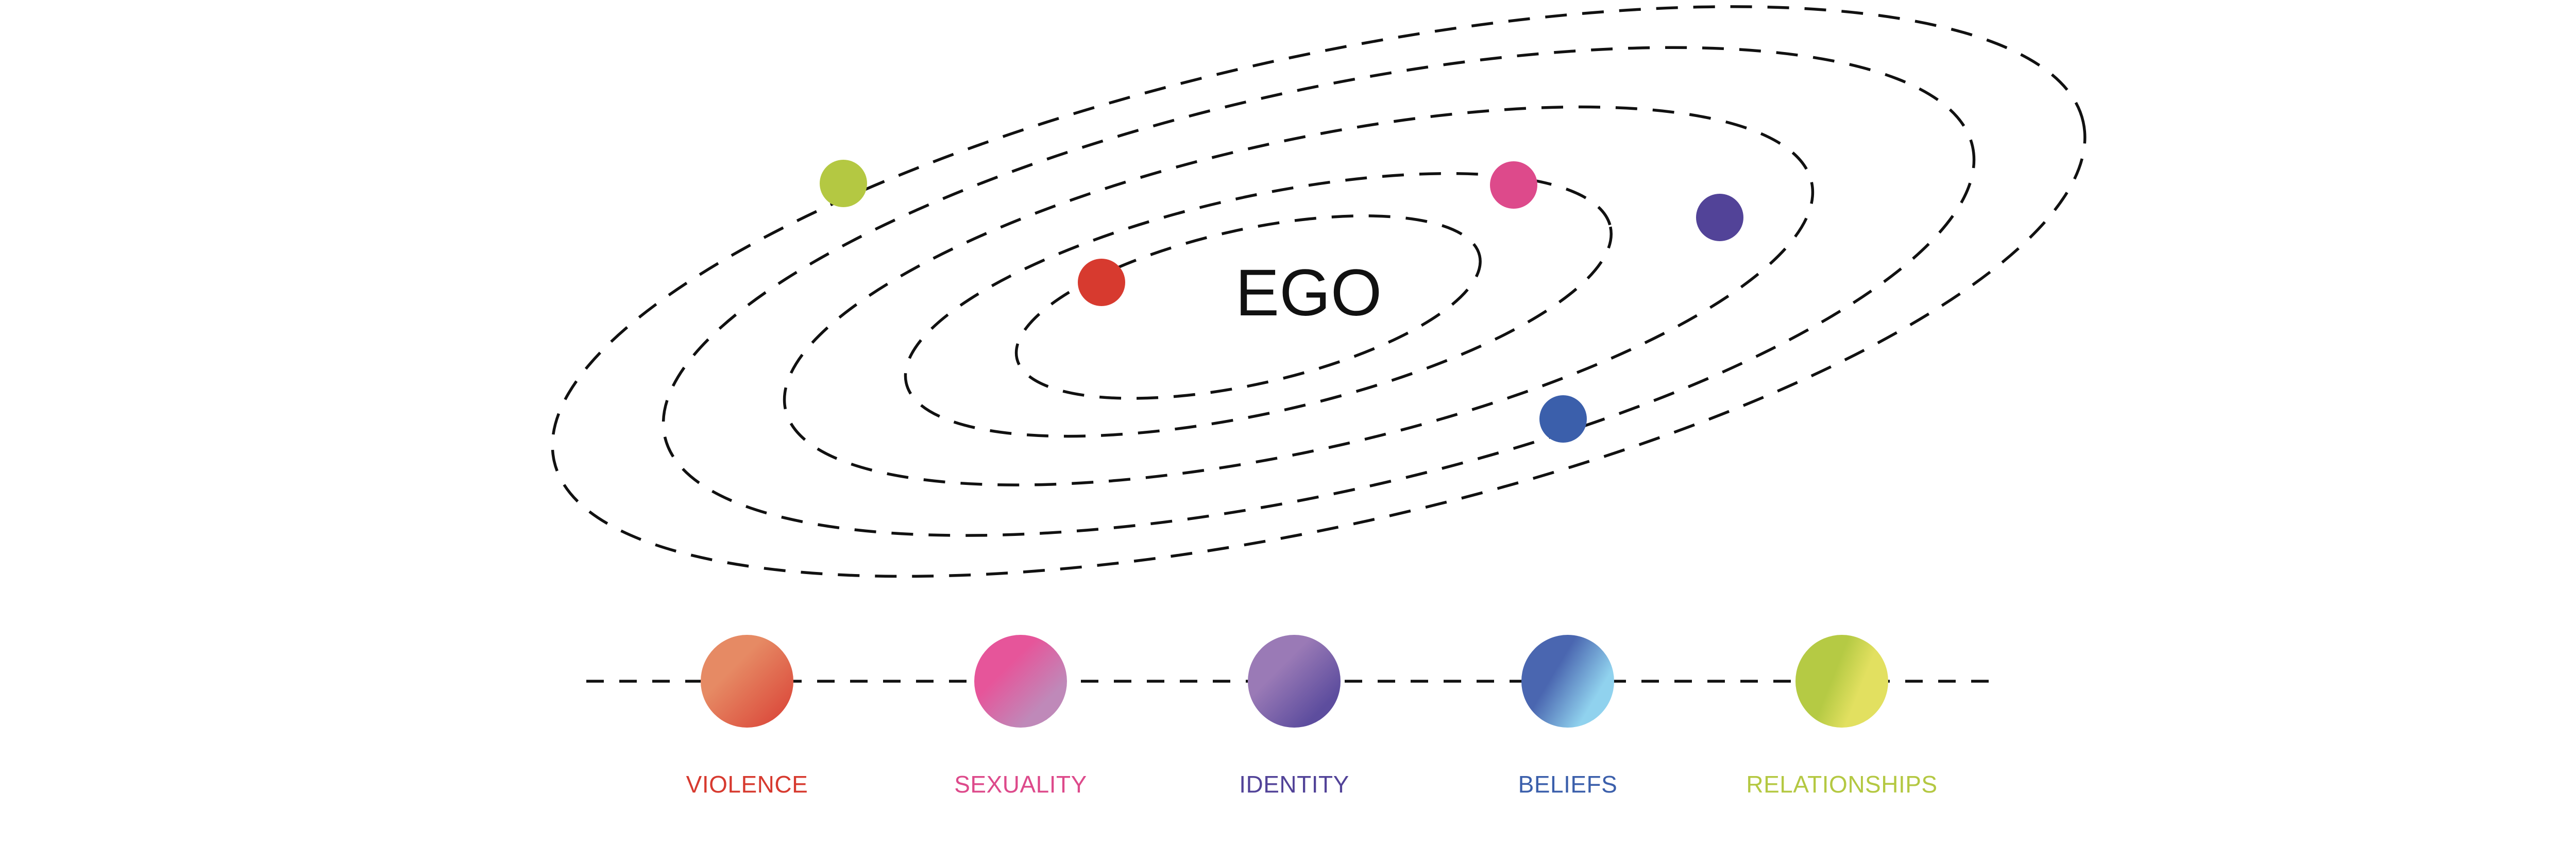 Image resolution: width=2576 pixels, height=859 pixels. I want to click on legend-label-relationships: RELATIONSHIPS, so click(1841, 784).